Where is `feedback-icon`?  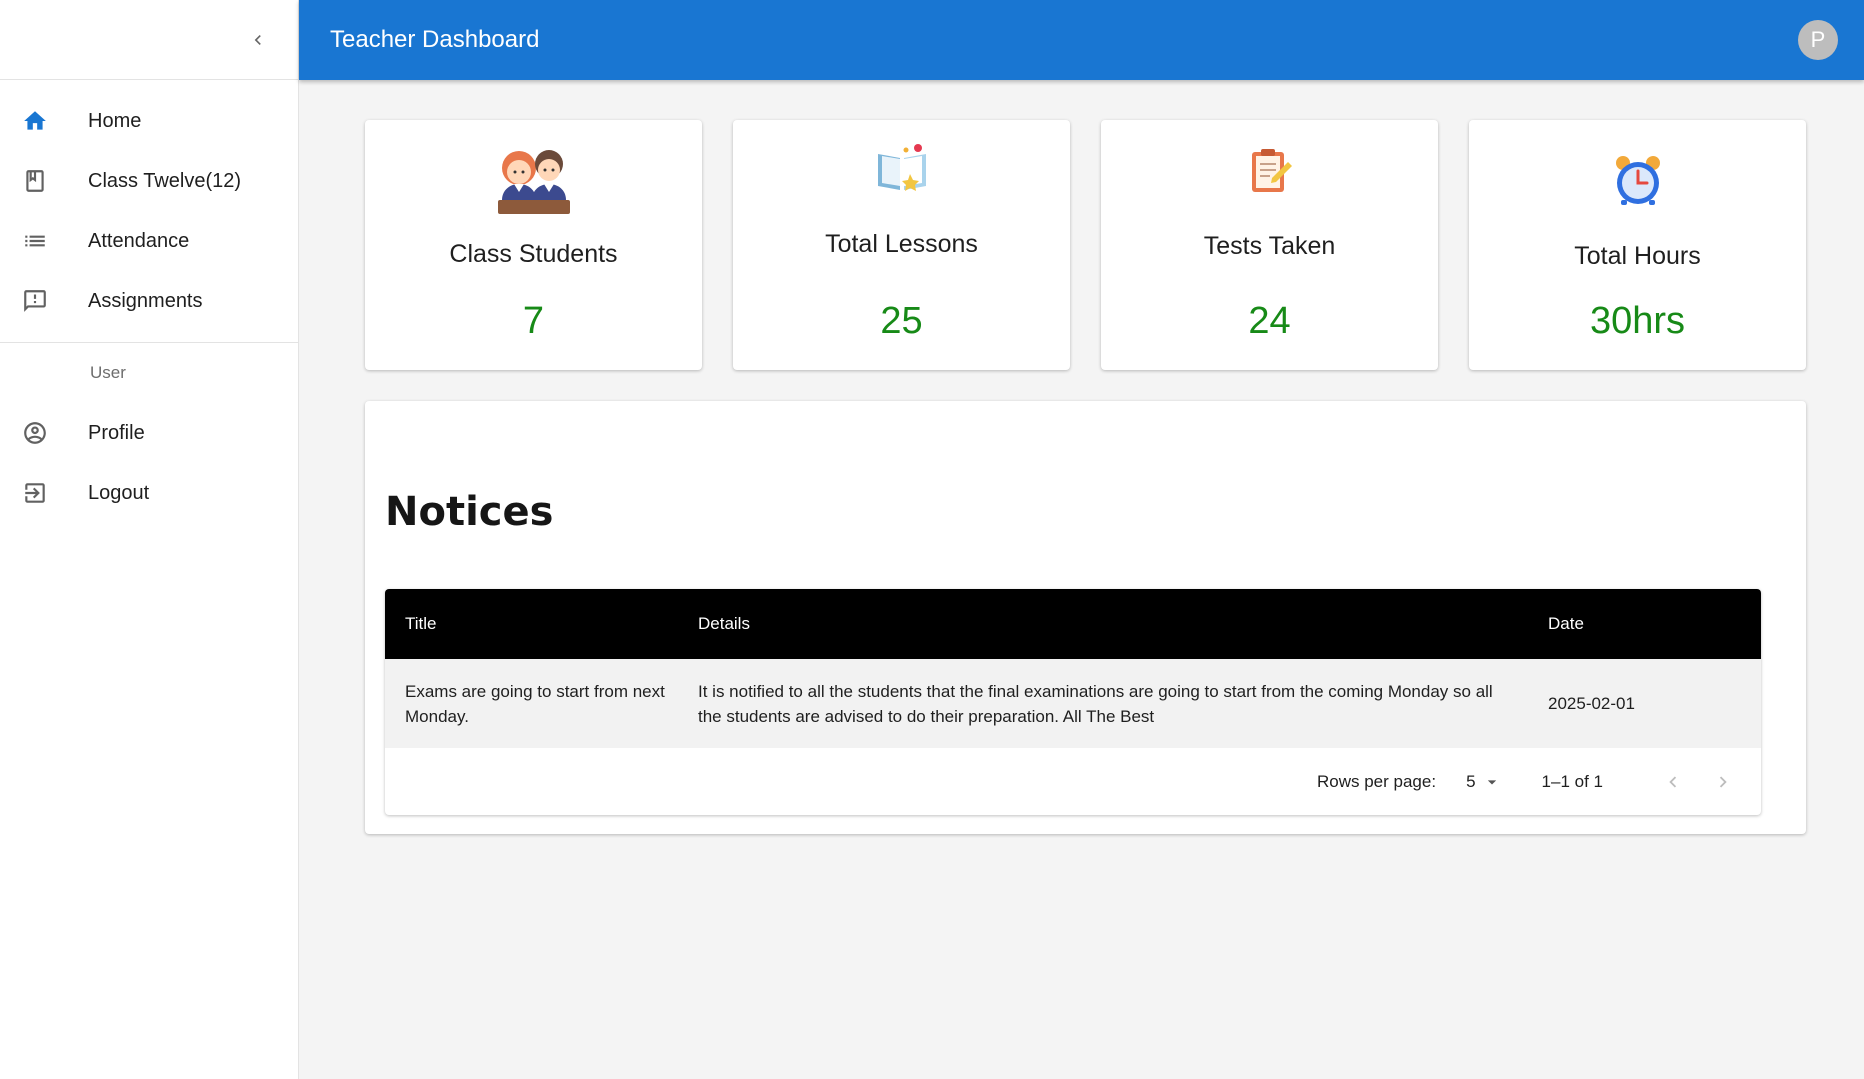
feedback-icon is located at coordinates (35, 301).